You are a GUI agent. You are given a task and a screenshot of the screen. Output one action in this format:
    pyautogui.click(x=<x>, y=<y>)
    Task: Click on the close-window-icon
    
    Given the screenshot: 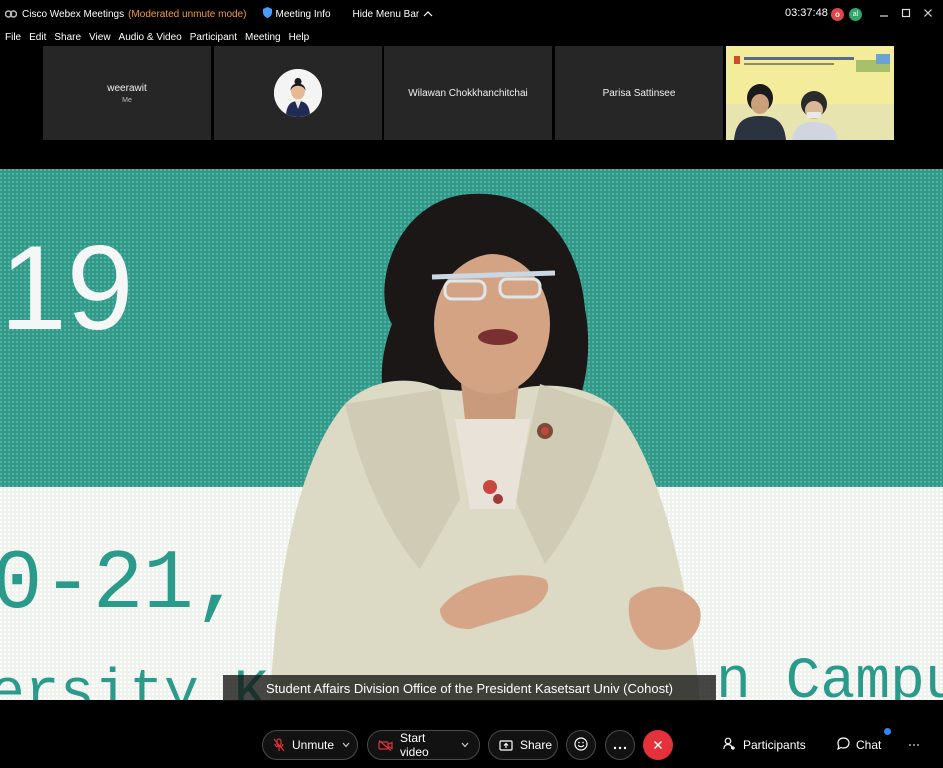 What is the action you would take?
    pyautogui.click(x=928, y=13)
    